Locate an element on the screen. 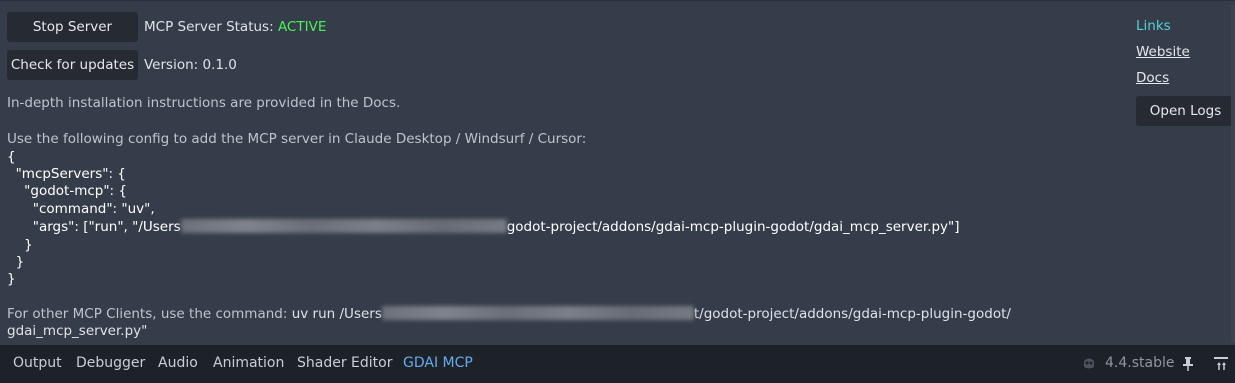 The width and height of the screenshot is (1235, 383). config-line: "mcpServers": { is located at coordinates (66, 174).